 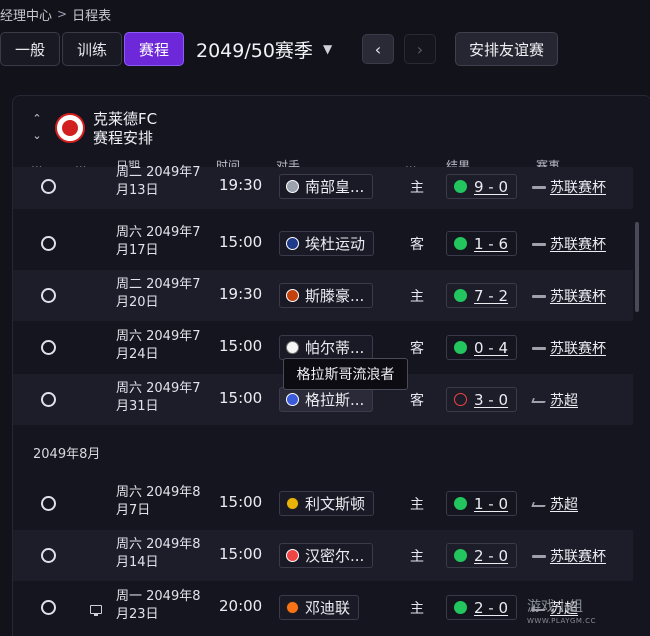 I want to click on club-name: 克莱德FC, so click(x=125, y=118).